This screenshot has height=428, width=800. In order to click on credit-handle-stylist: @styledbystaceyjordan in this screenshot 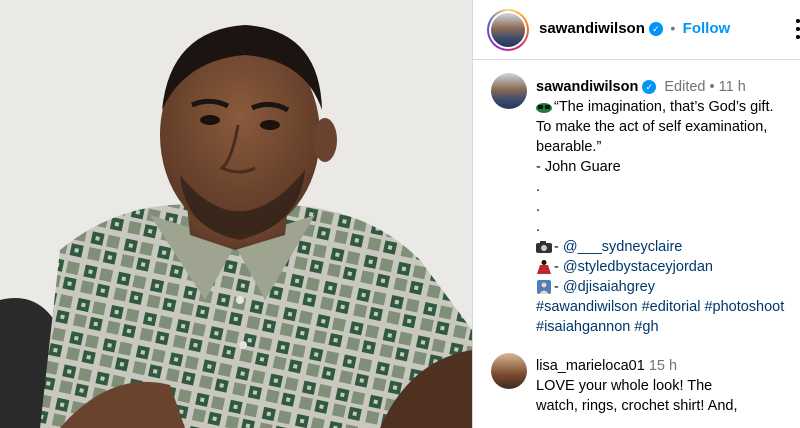, I will do `click(638, 267)`.